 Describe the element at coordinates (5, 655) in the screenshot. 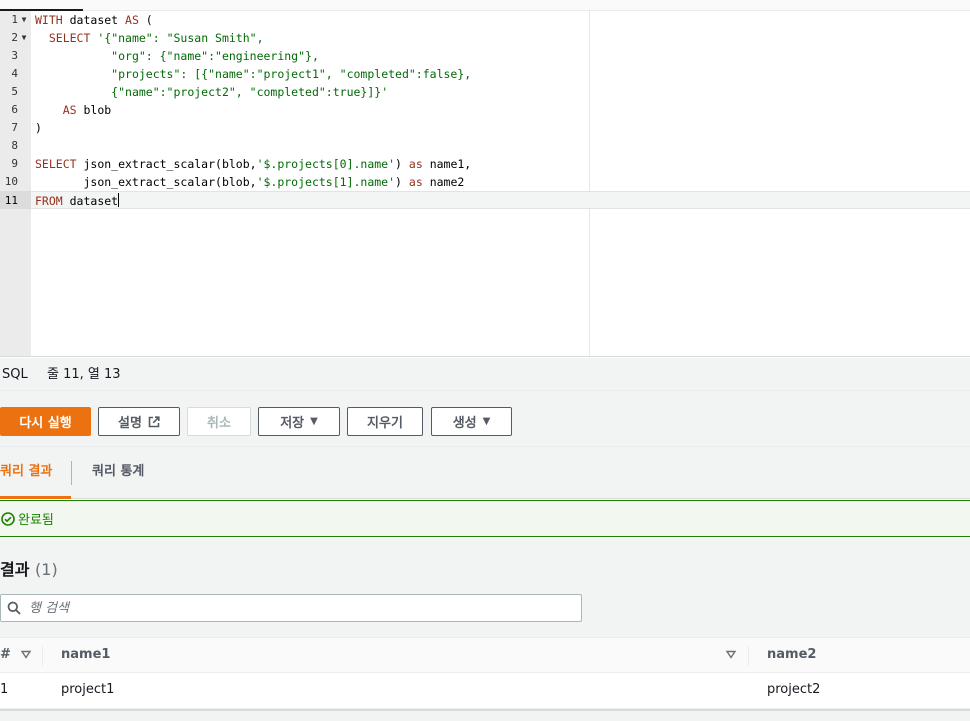

I see `column-header-index: #` at that location.